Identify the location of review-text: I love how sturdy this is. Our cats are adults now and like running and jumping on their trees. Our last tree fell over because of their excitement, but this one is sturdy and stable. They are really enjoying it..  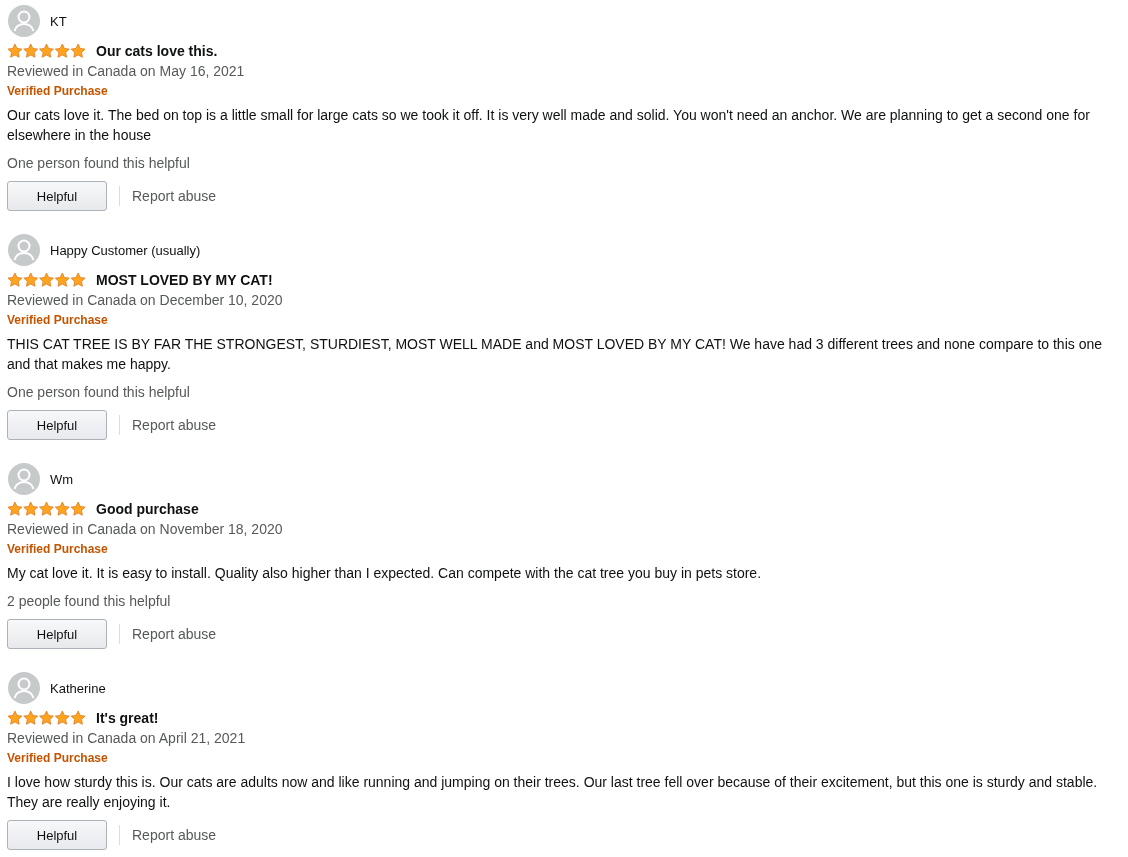
(553, 792).